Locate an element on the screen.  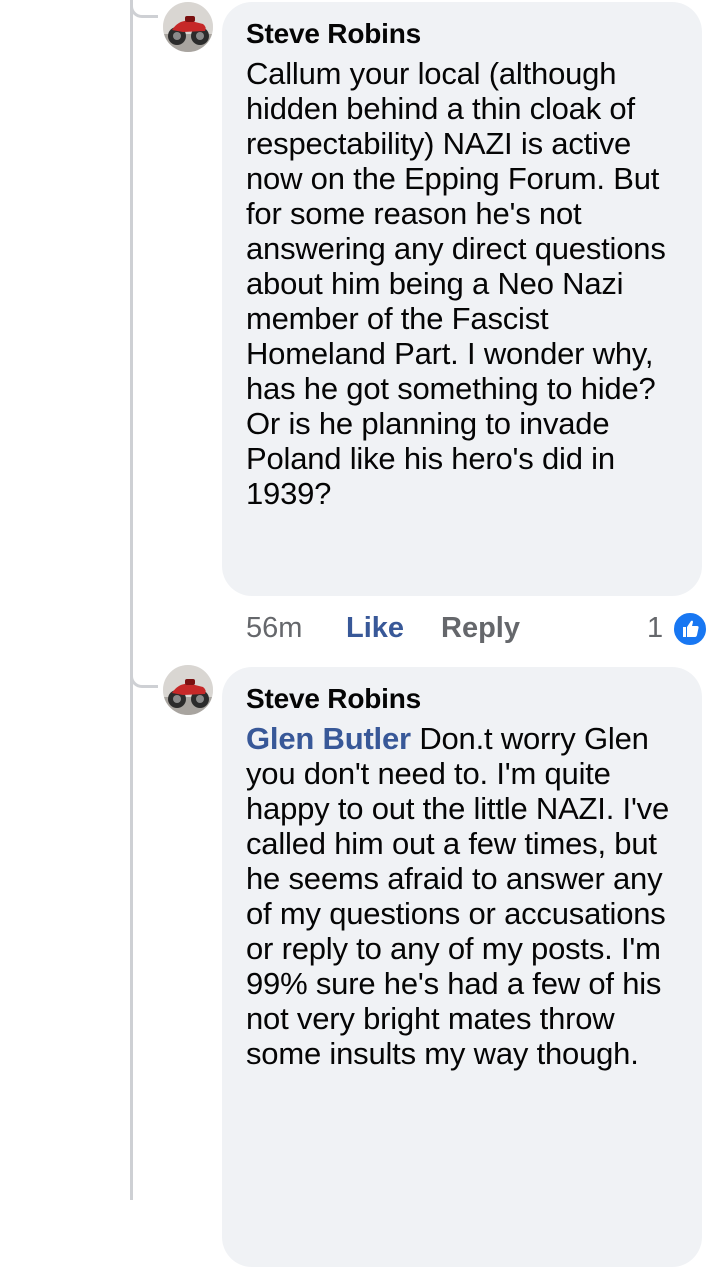
thumbs-up-icon is located at coordinates (690, 629).